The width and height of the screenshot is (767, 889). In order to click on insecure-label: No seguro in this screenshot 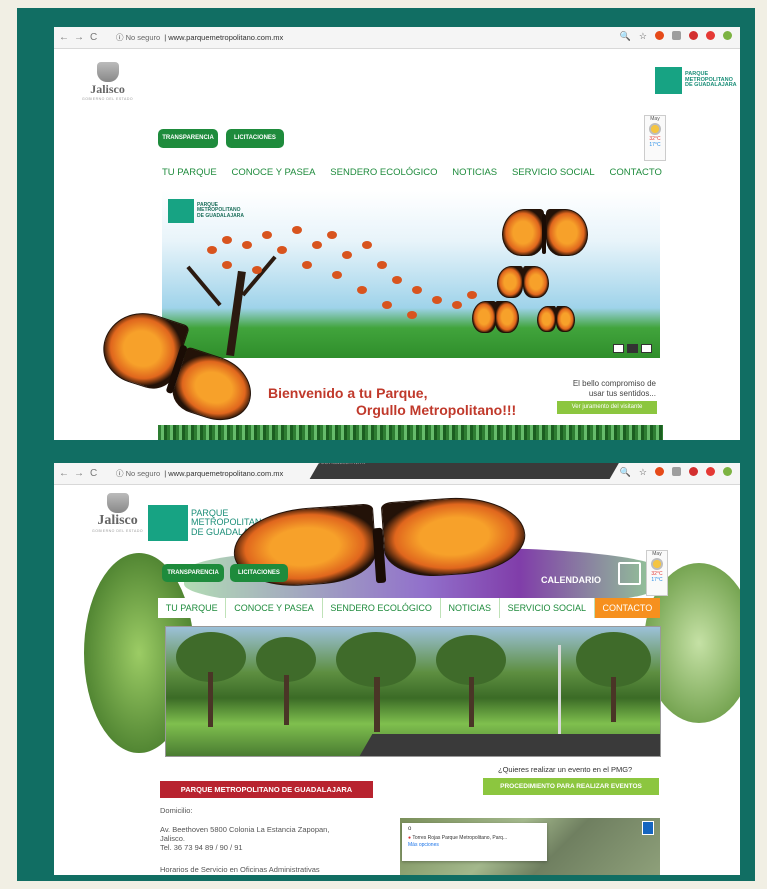, I will do `click(143, 473)`.